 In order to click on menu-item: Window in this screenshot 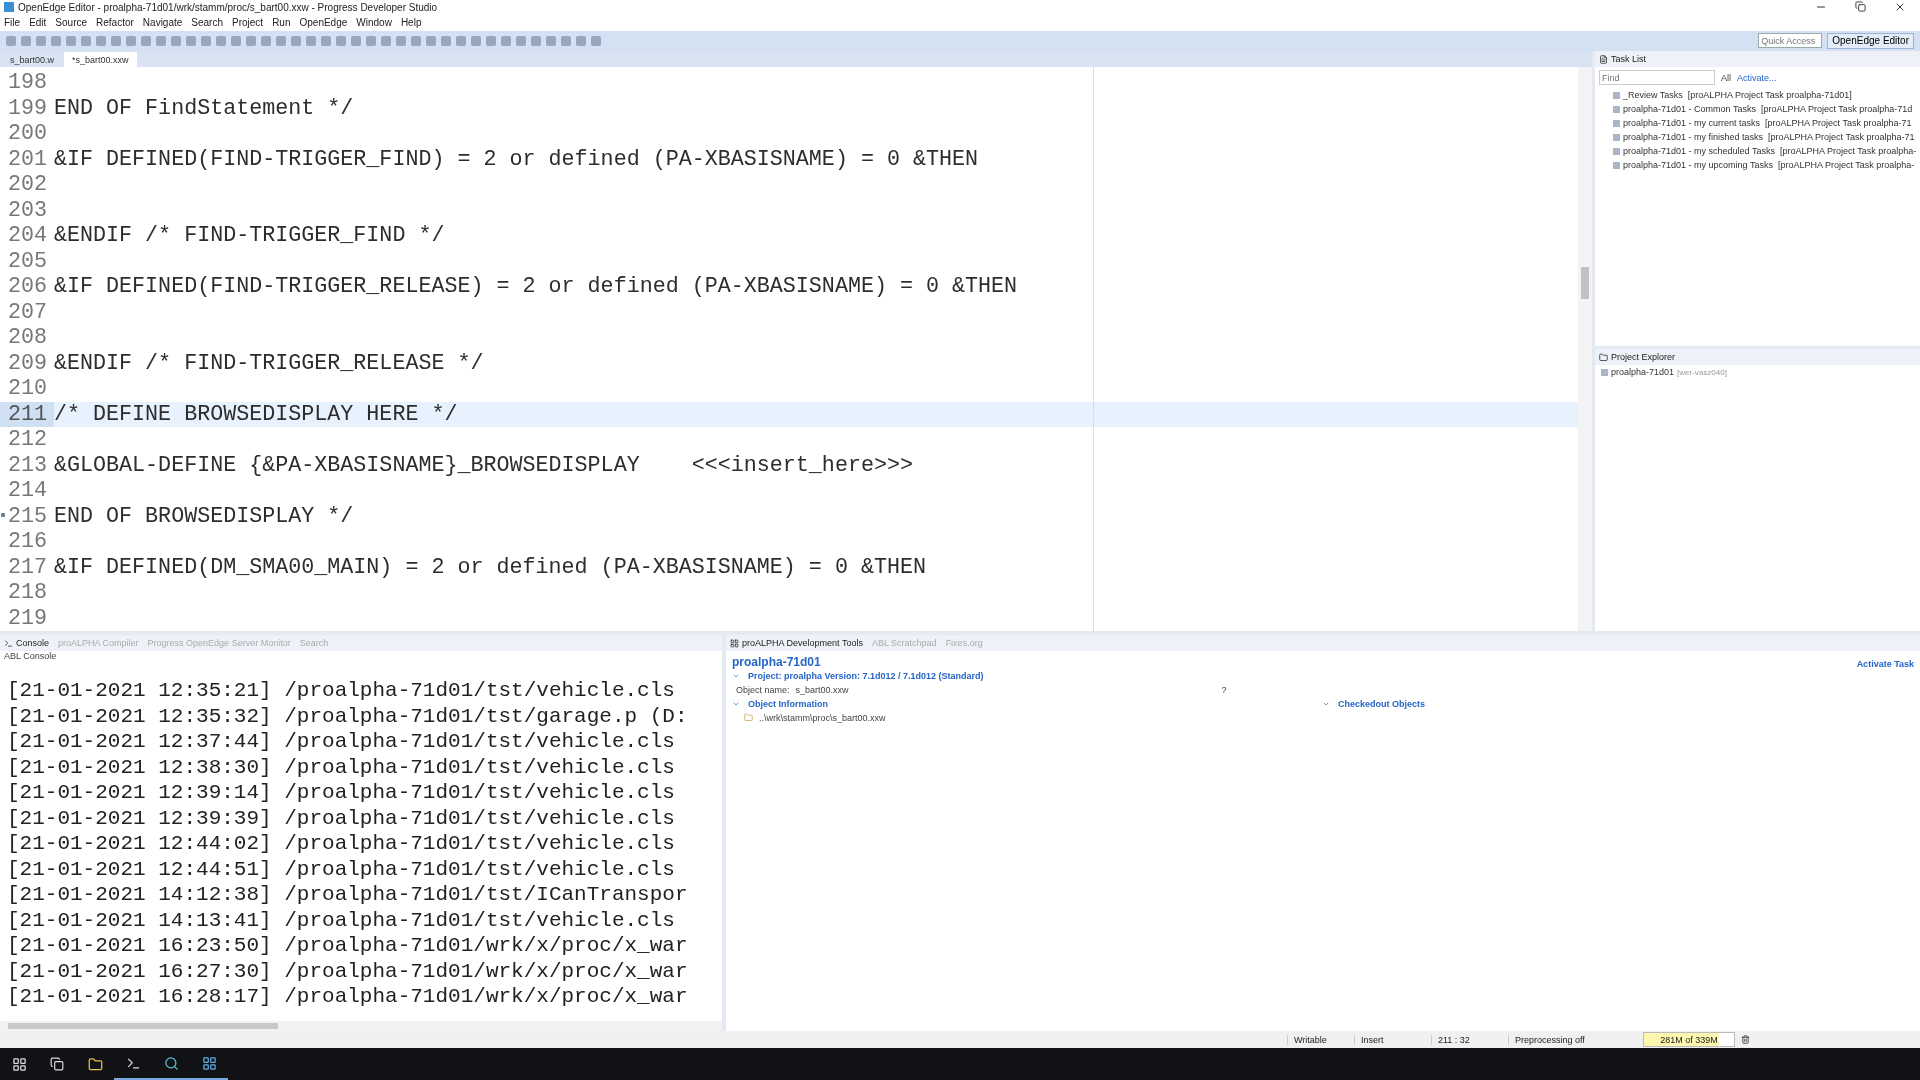, I will do `click(374, 23)`.